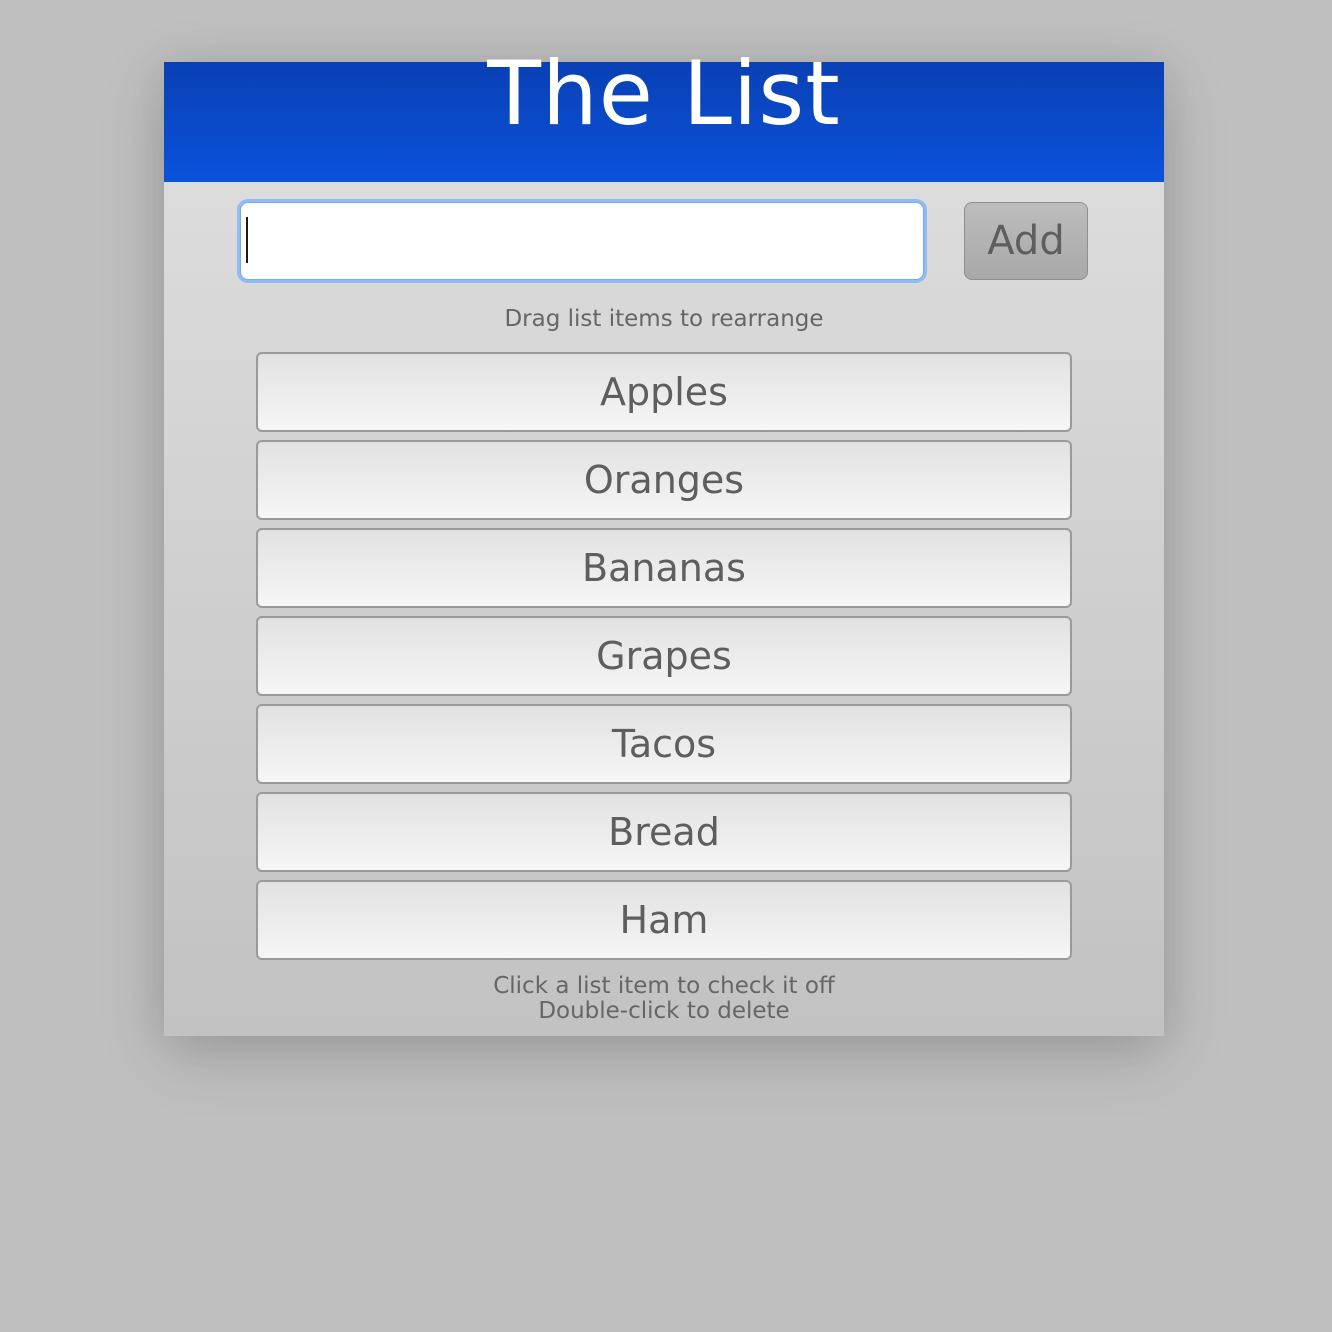 Image resolution: width=1332 pixels, height=1332 pixels. I want to click on app-header: The List, so click(664, 115).